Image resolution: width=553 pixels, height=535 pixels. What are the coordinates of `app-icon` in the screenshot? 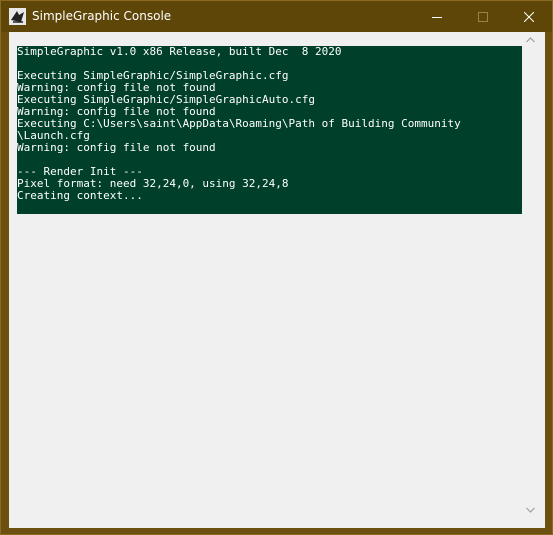 It's located at (17, 16).